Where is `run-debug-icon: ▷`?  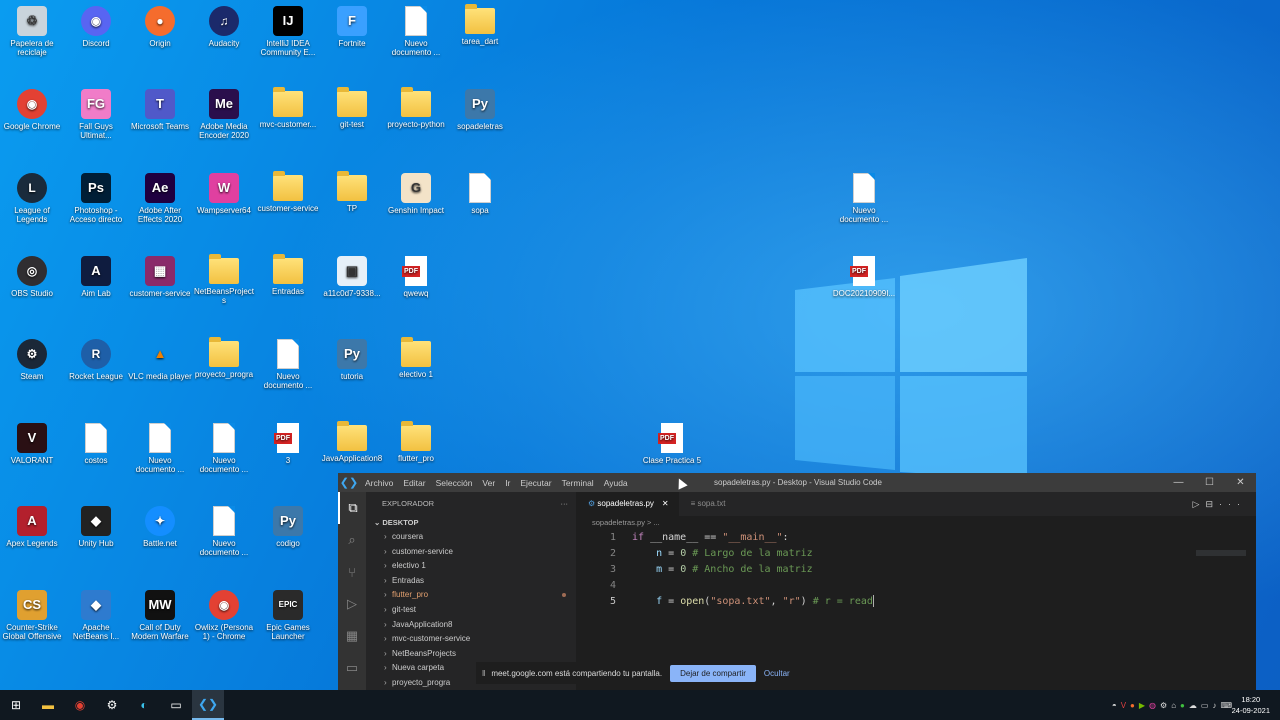 run-debug-icon: ▷ is located at coordinates (352, 604).